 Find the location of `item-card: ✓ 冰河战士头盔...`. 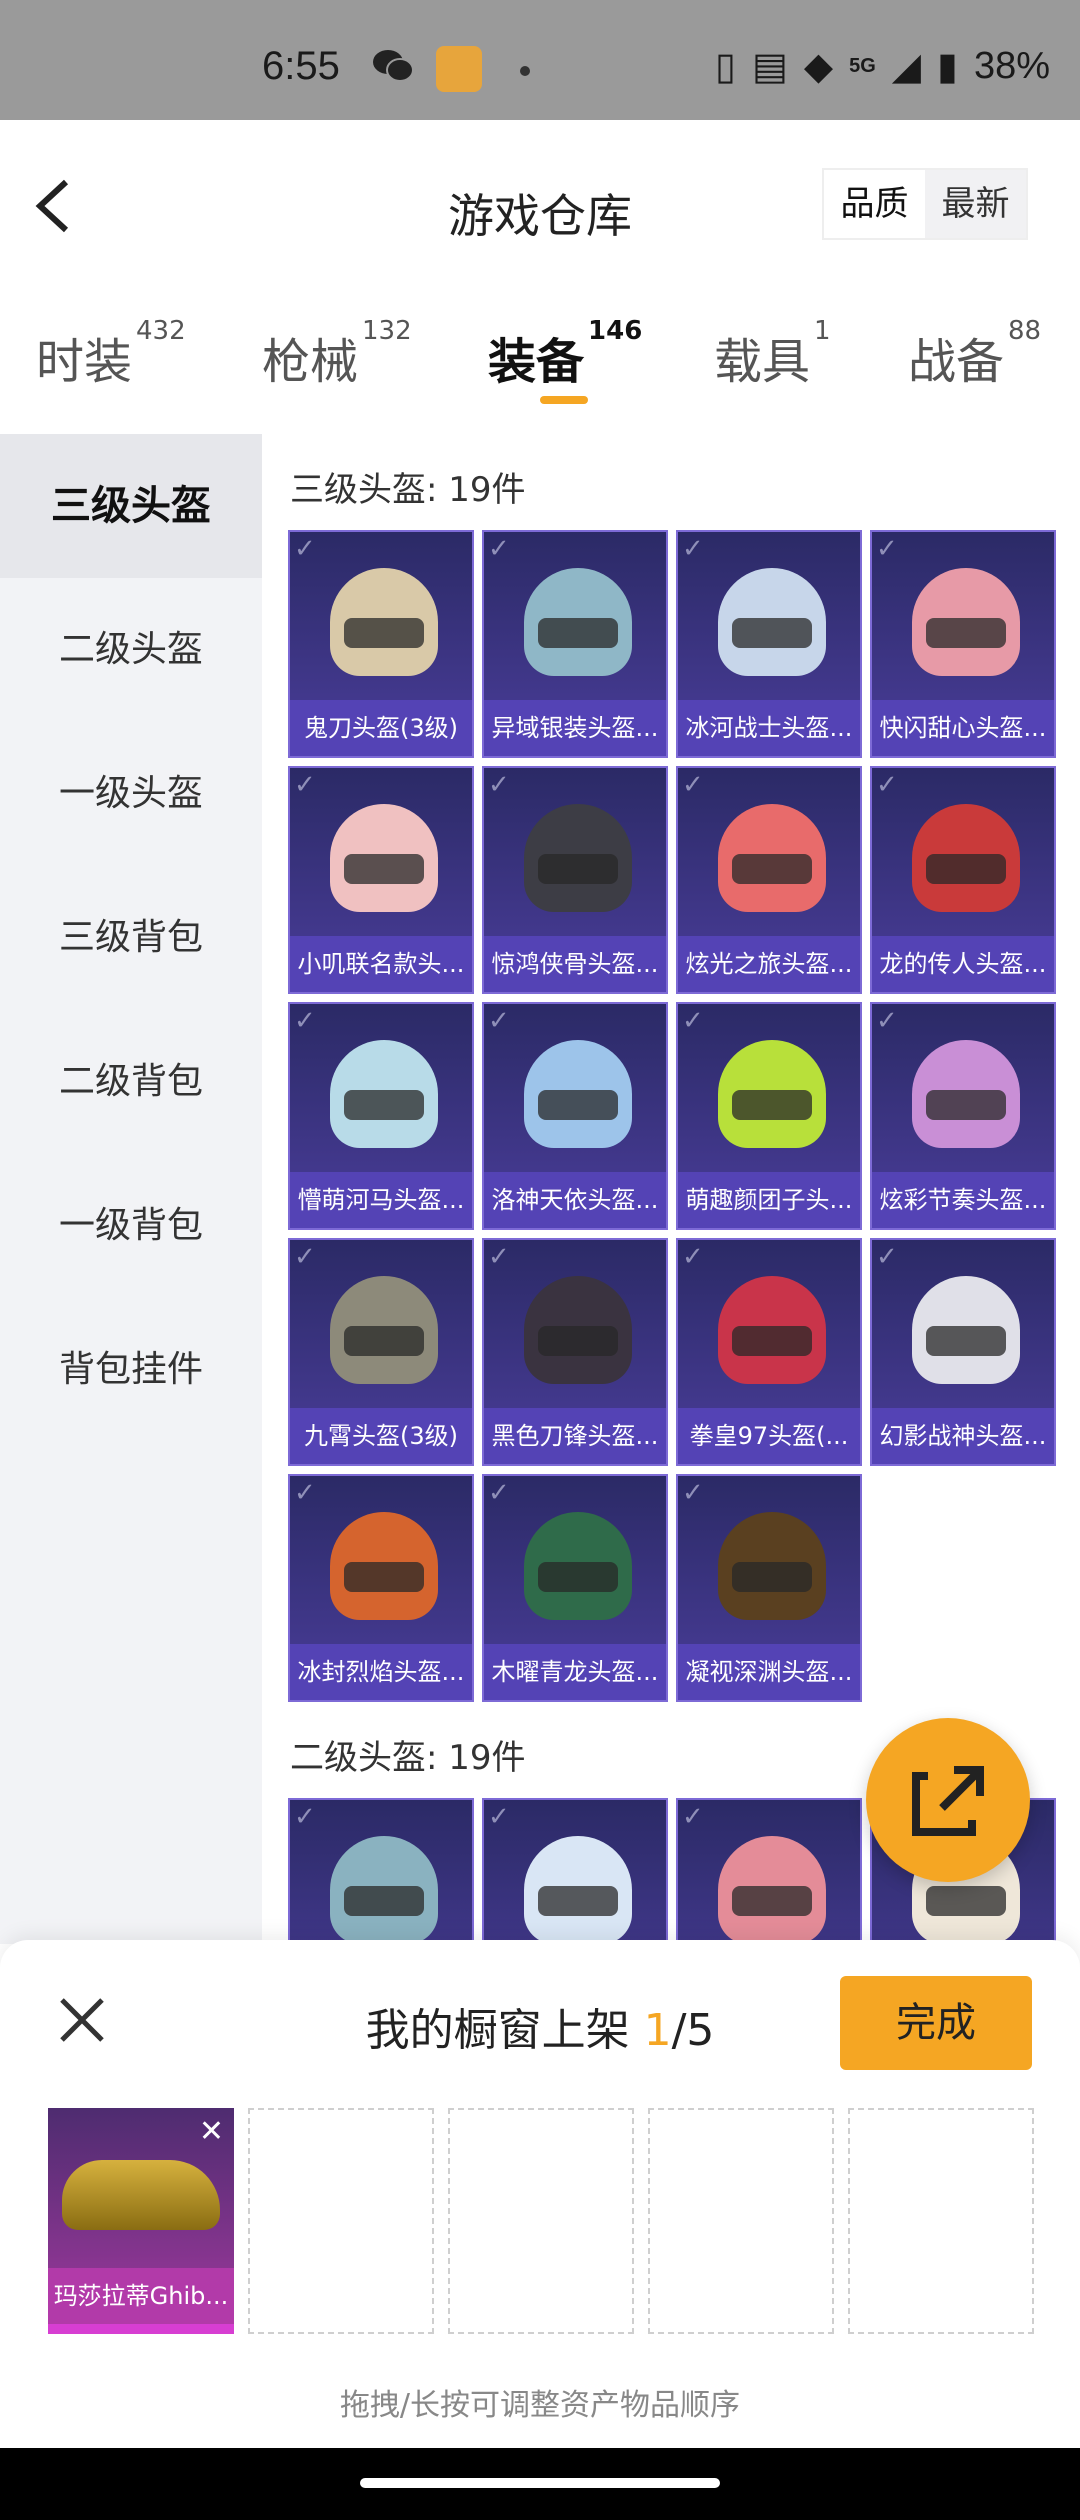

item-card: ✓ 冰河战士头盔... is located at coordinates (769, 644).